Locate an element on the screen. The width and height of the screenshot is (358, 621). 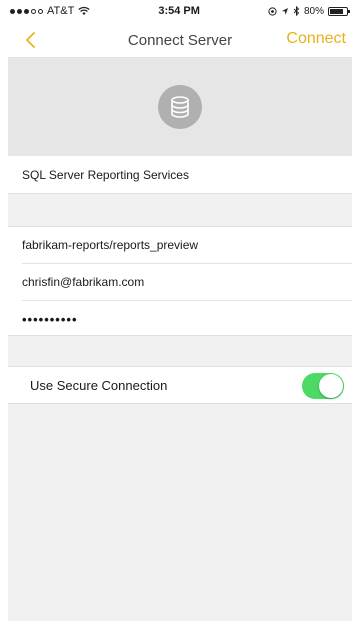
secure-connection-toggle is located at coordinates (323, 386).